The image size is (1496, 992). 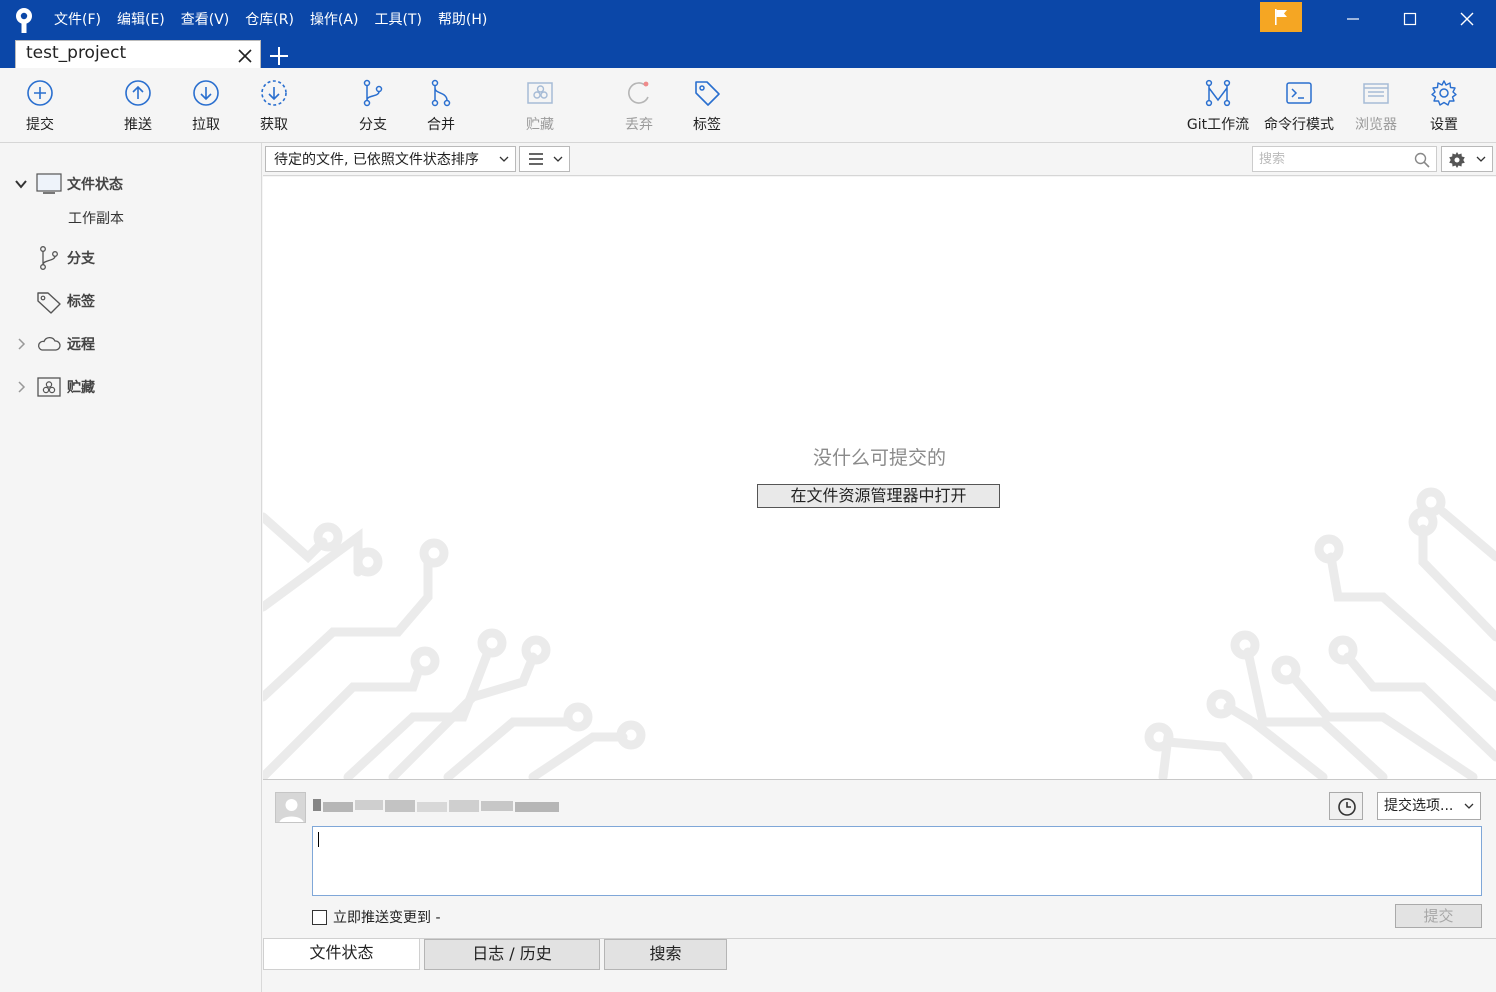 I want to click on tab-close-icon, so click(x=245, y=56).